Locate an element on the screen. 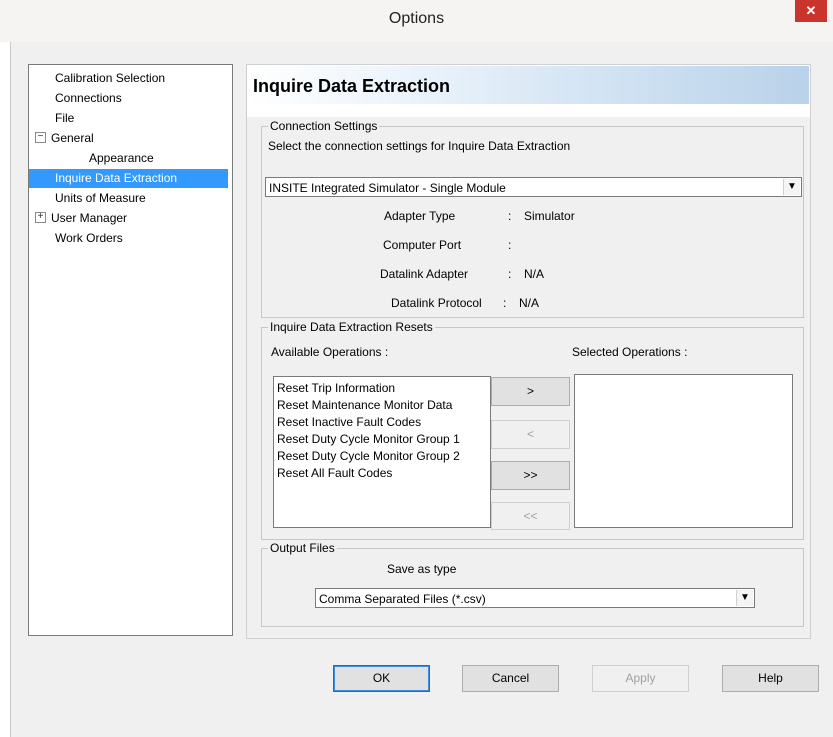 The image size is (833, 737). list-item: Reset Maintenance Monitor Data is located at coordinates (364, 405).